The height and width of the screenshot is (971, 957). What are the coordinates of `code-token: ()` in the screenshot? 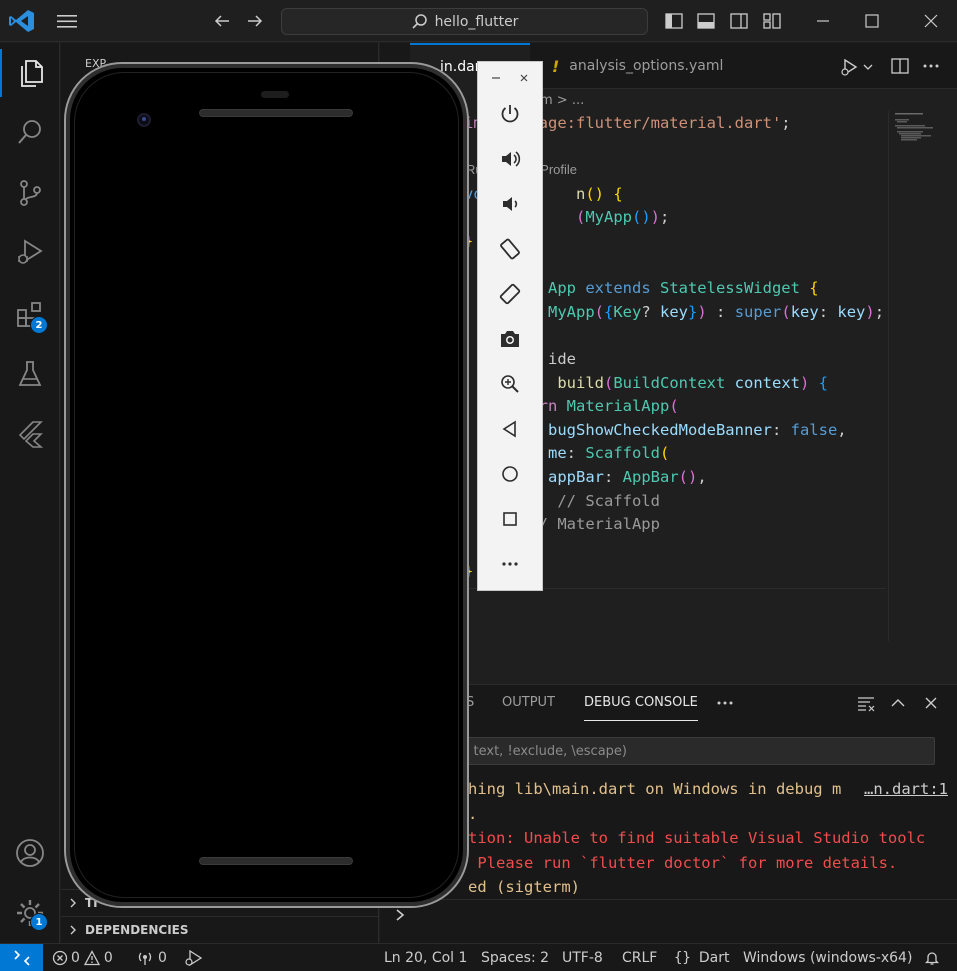 It's located at (641, 217).